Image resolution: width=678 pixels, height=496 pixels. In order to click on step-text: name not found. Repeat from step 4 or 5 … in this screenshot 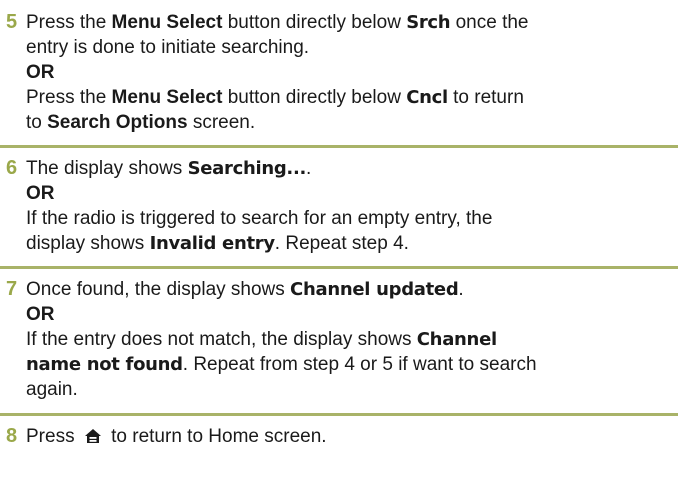, I will do `click(281, 364)`.